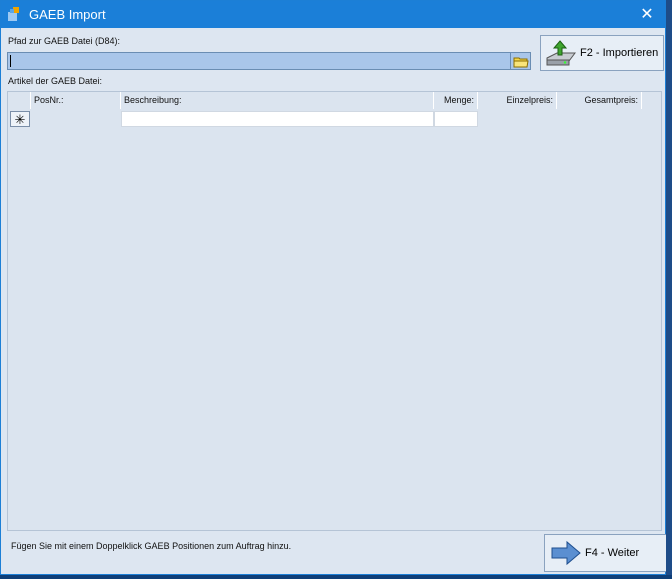  Describe the element at coordinates (277, 119) in the screenshot. I see `new-row-beschreibung-cell` at that location.